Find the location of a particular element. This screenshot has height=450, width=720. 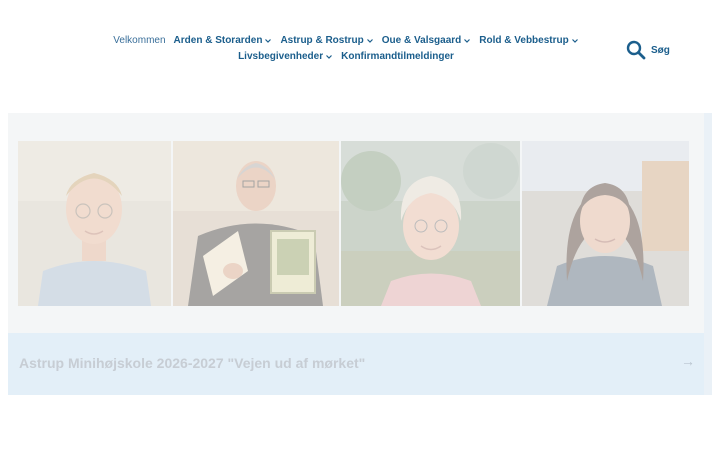

nav-item-label: Oue & Valsgaard is located at coordinates (421, 40).